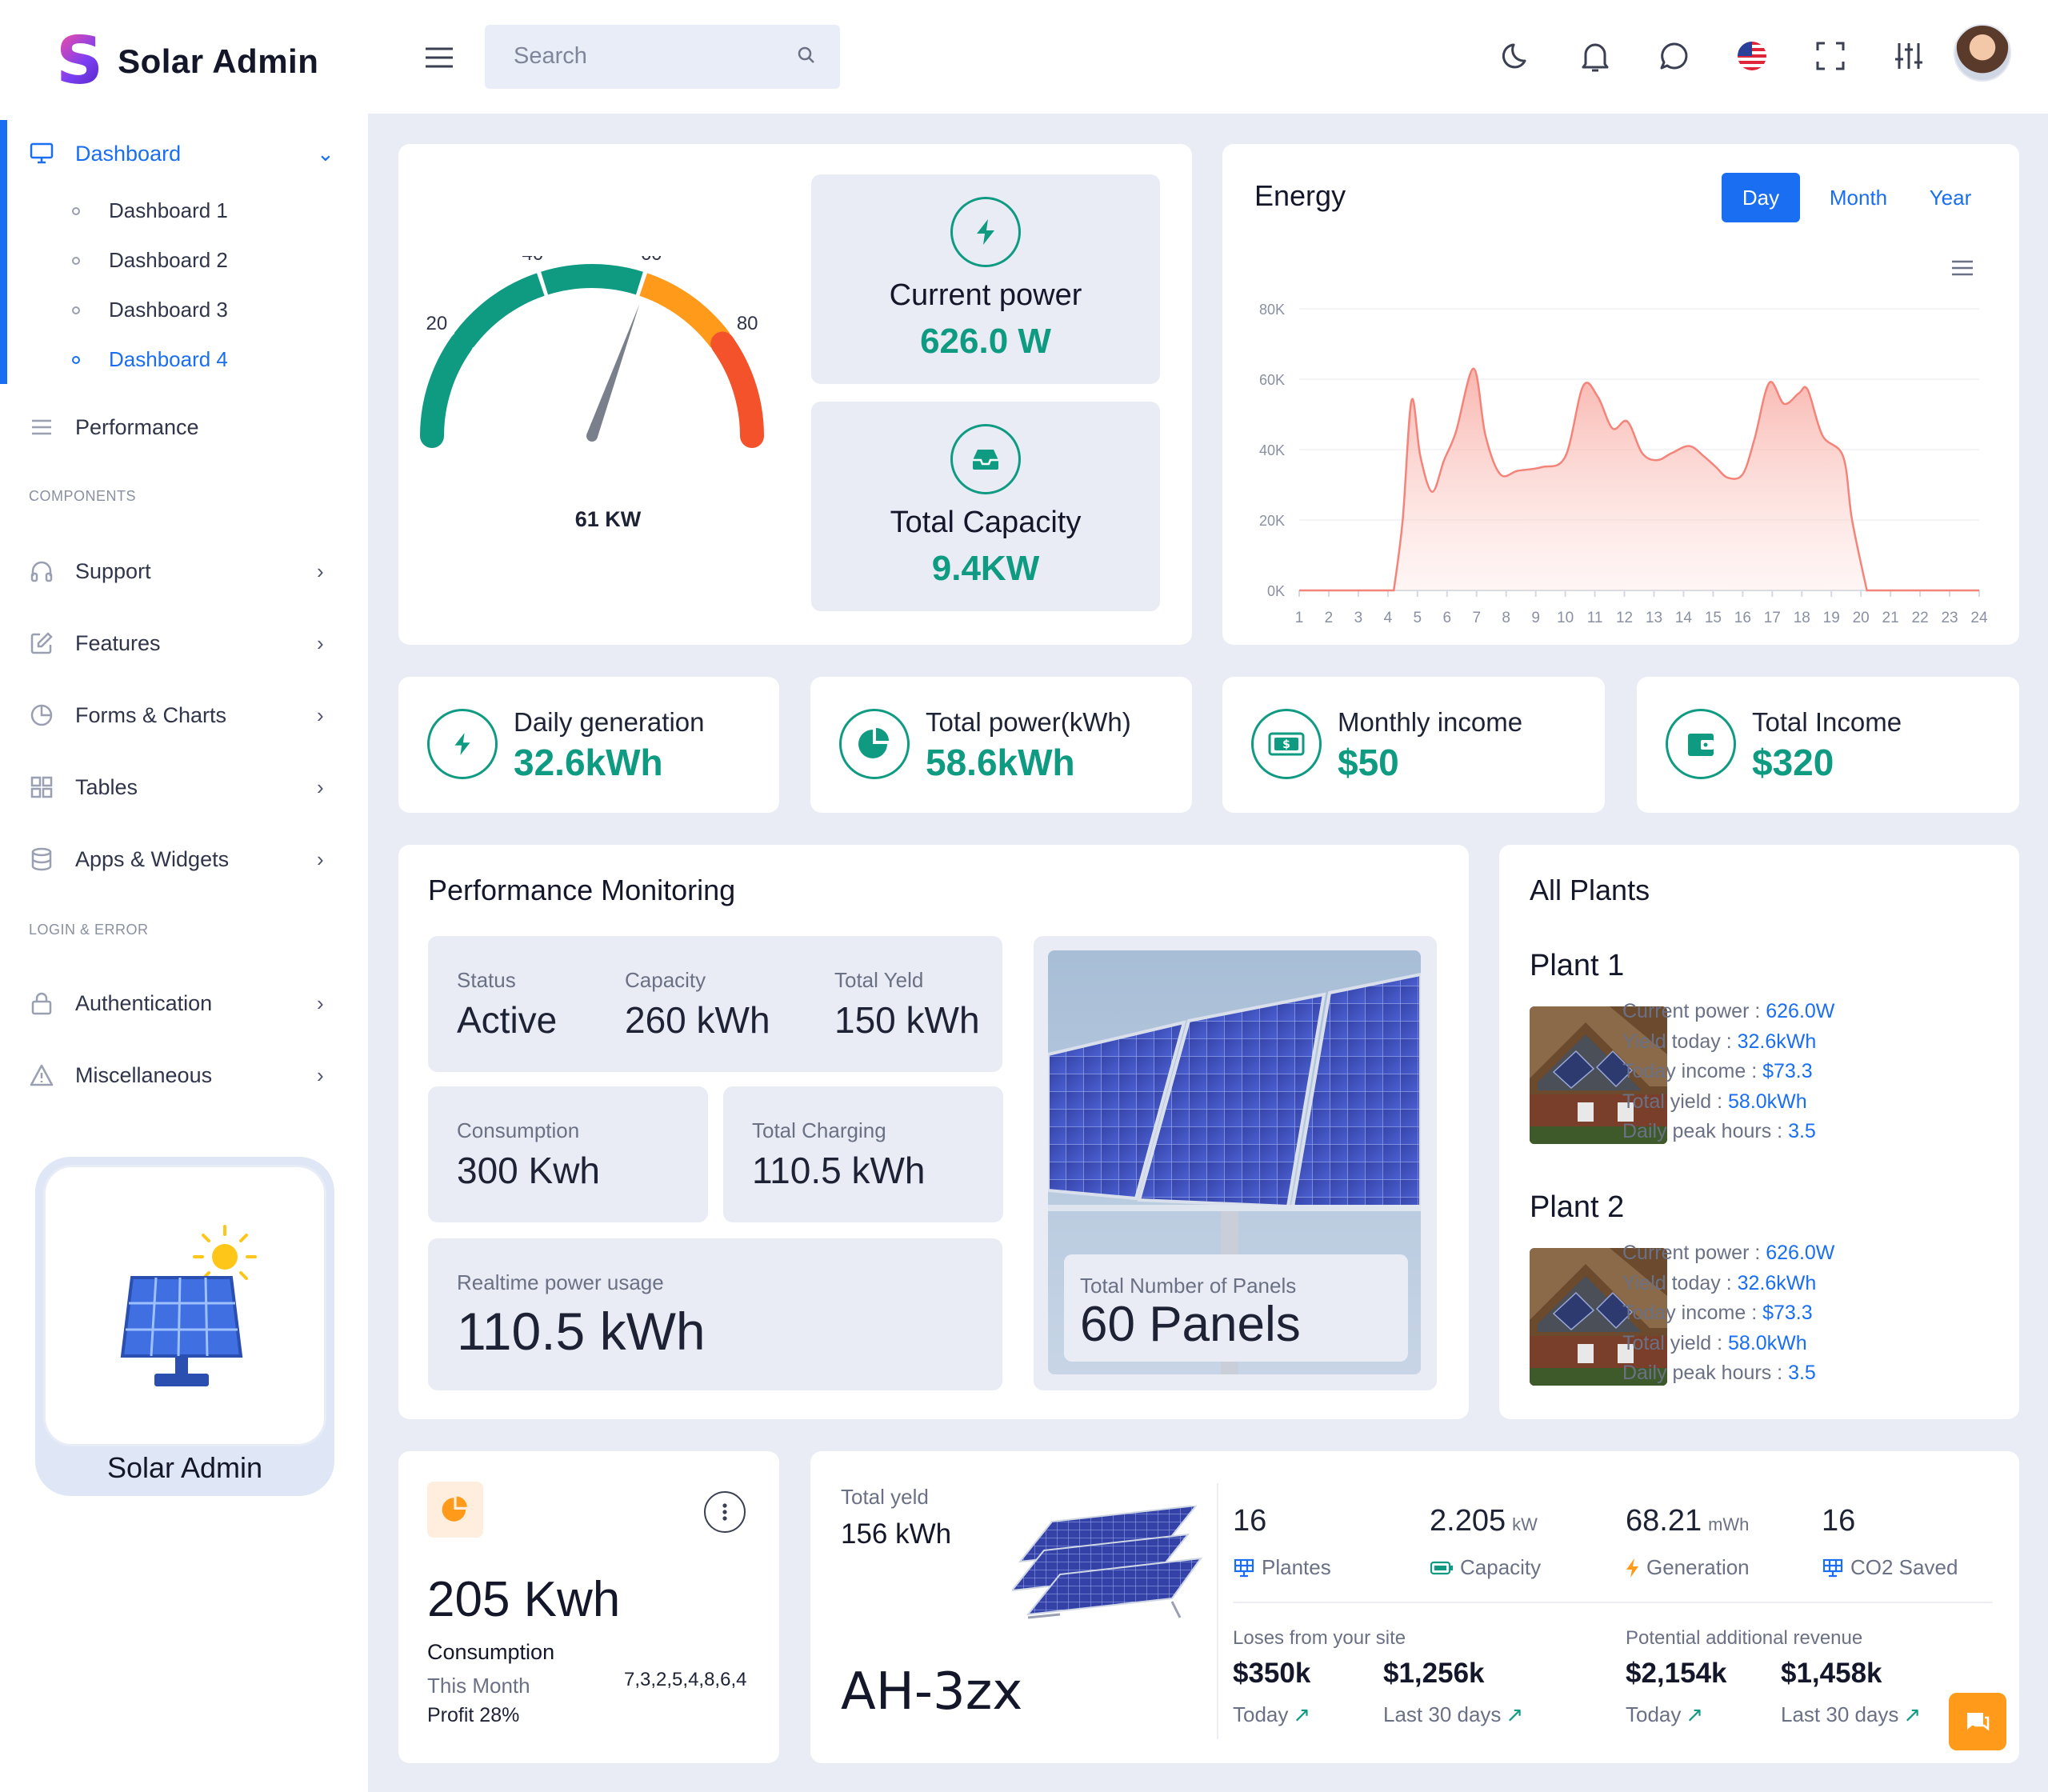 Image resolution: width=2048 pixels, height=1792 pixels. Describe the element at coordinates (1517, 56) in the screenshot. I see `moon-icon` at that location.